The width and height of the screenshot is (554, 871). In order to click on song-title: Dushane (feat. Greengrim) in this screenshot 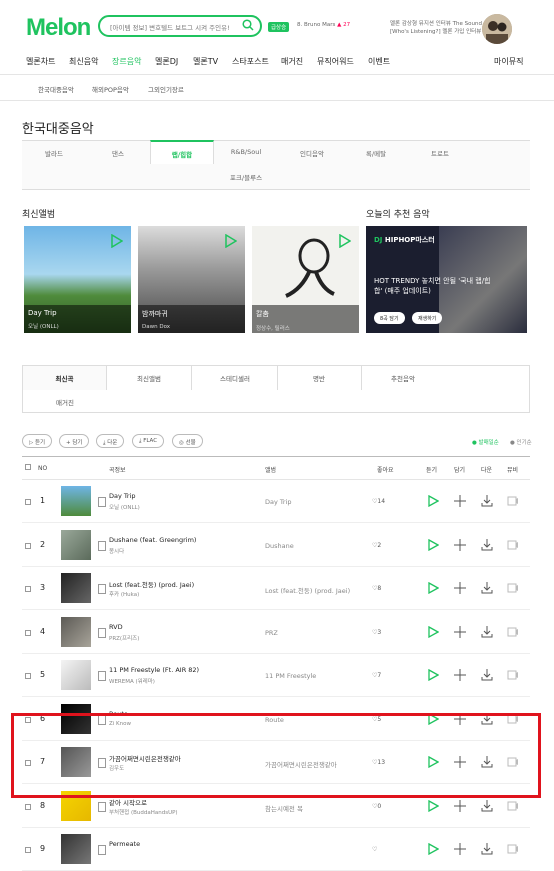, I will do `click(152, 540)`.